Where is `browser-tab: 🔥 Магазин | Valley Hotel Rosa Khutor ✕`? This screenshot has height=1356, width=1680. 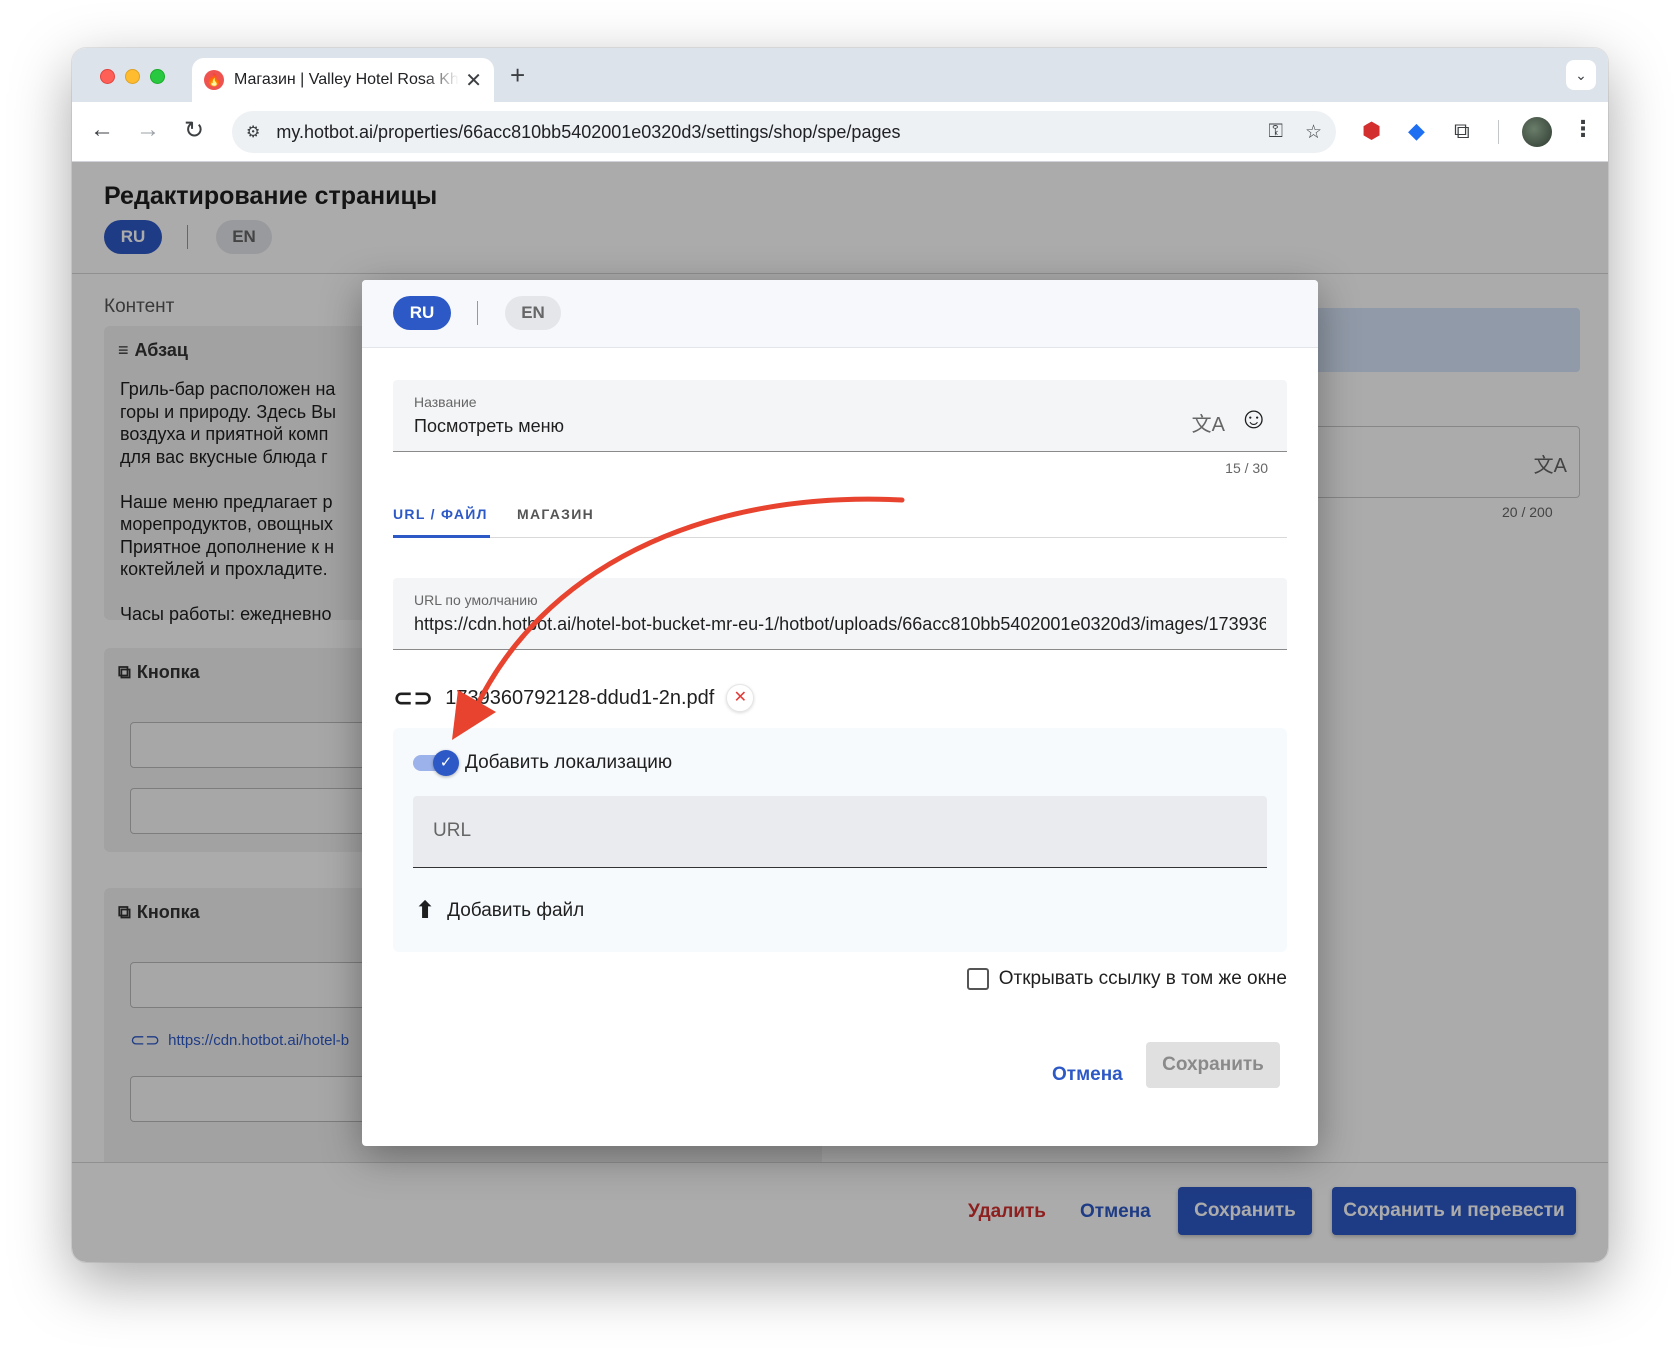 browser-tab: 🔥 Магазин | Valley Hotel Rosa Khutor ✕ is located at coordinates (343, 80).